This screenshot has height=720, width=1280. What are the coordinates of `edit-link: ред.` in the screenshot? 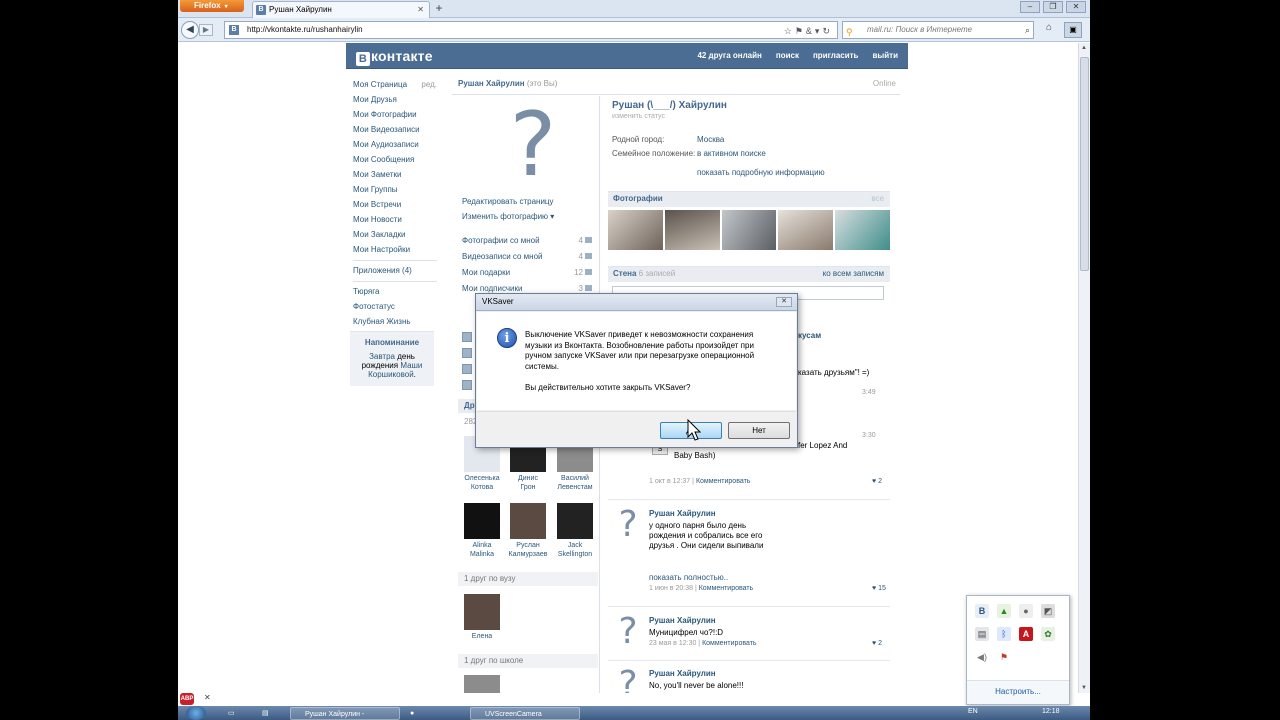 It's located at (429, 84).